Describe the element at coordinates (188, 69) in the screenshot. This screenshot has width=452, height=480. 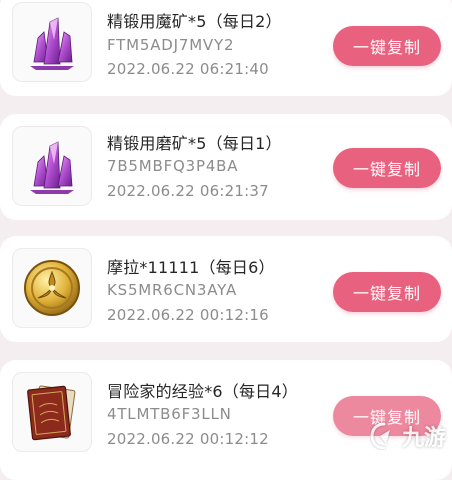
I see `timestamp: 2022.06.22 06:21:40` at that location.